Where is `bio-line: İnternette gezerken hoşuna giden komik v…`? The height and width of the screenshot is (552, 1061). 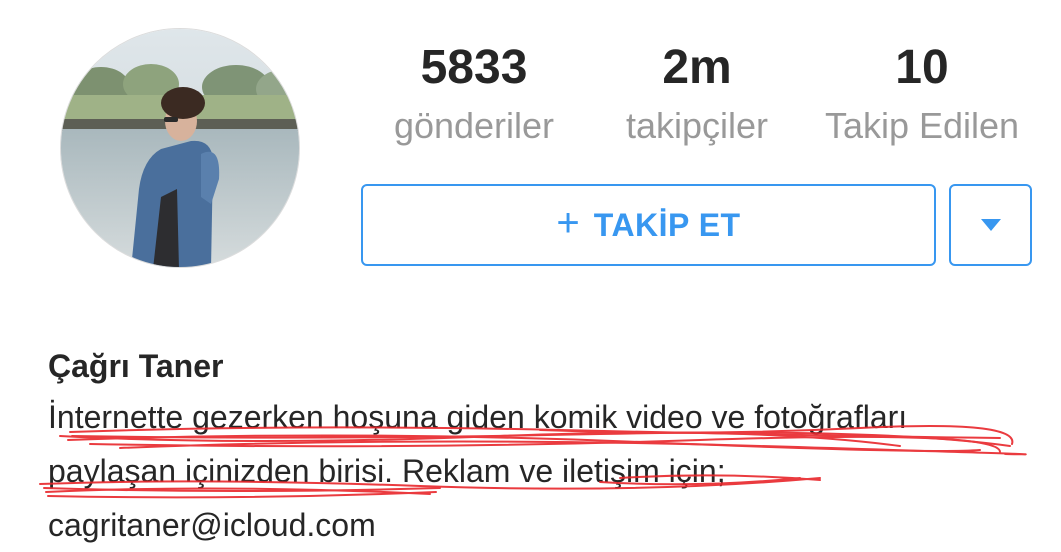 bio-line: İnternette gezerken hoşuna giden komik v… is located at coordinates (478, 417).